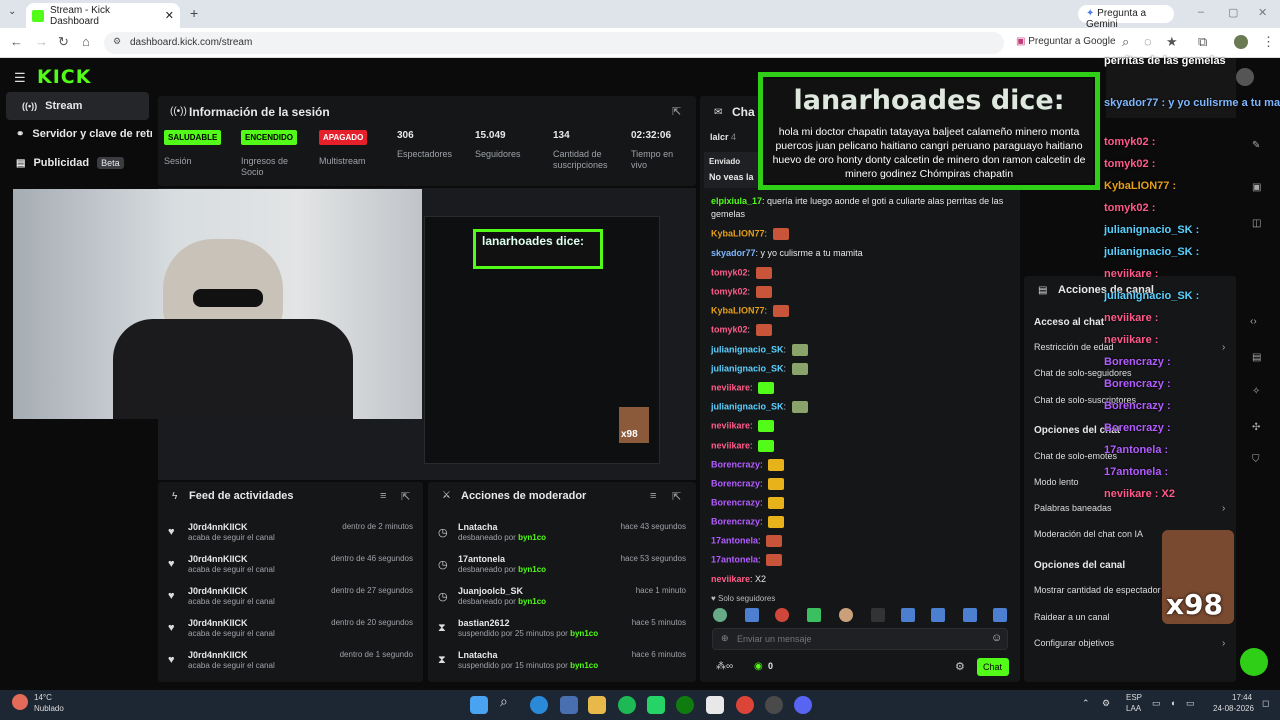 The image size is (1280, 720). What do you see at coordinates (509, 702) in the screenshot?
I see `search-icon: ⌕` at bounding box center [509, 702].